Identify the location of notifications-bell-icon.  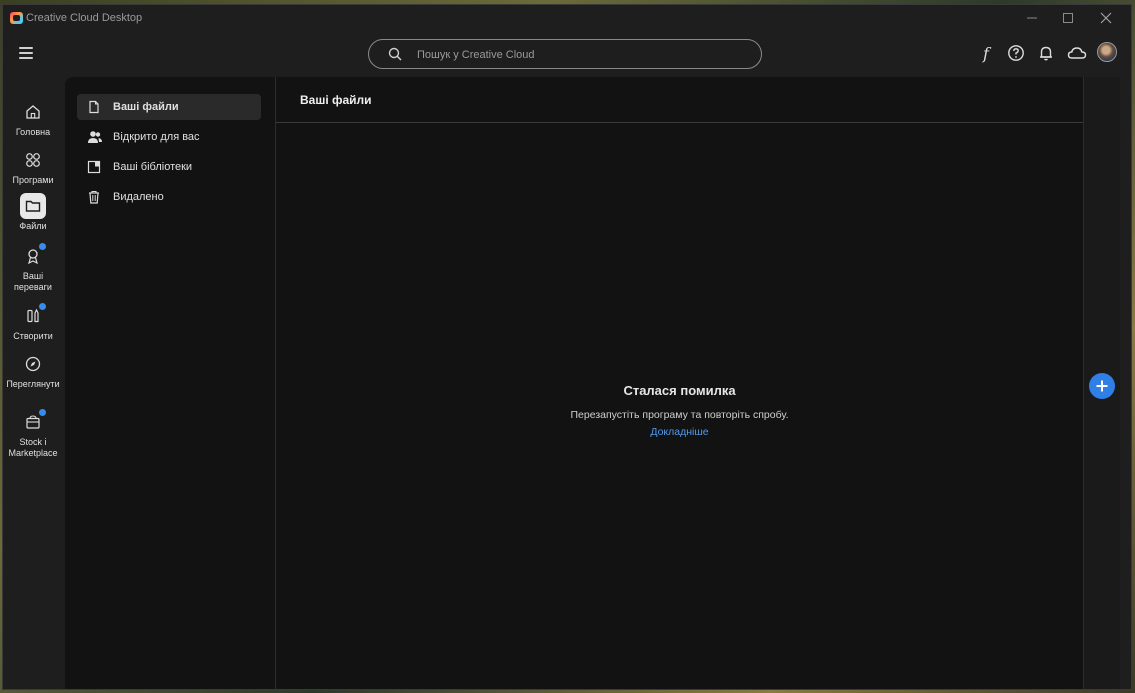
(1046, 53).